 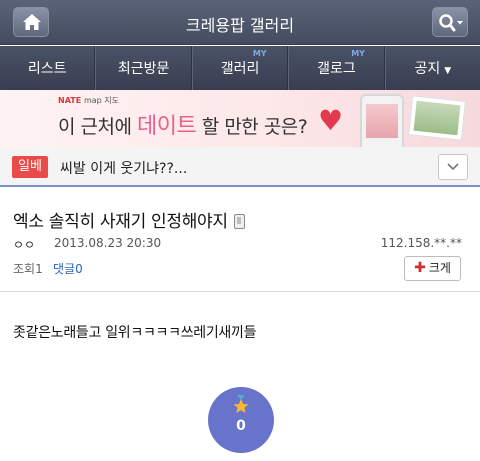 What do you see at coordinates (108, 243) in the screenshot?
I see `post-date: 2013.08.23 20:30` at bounding box center [108, 243].